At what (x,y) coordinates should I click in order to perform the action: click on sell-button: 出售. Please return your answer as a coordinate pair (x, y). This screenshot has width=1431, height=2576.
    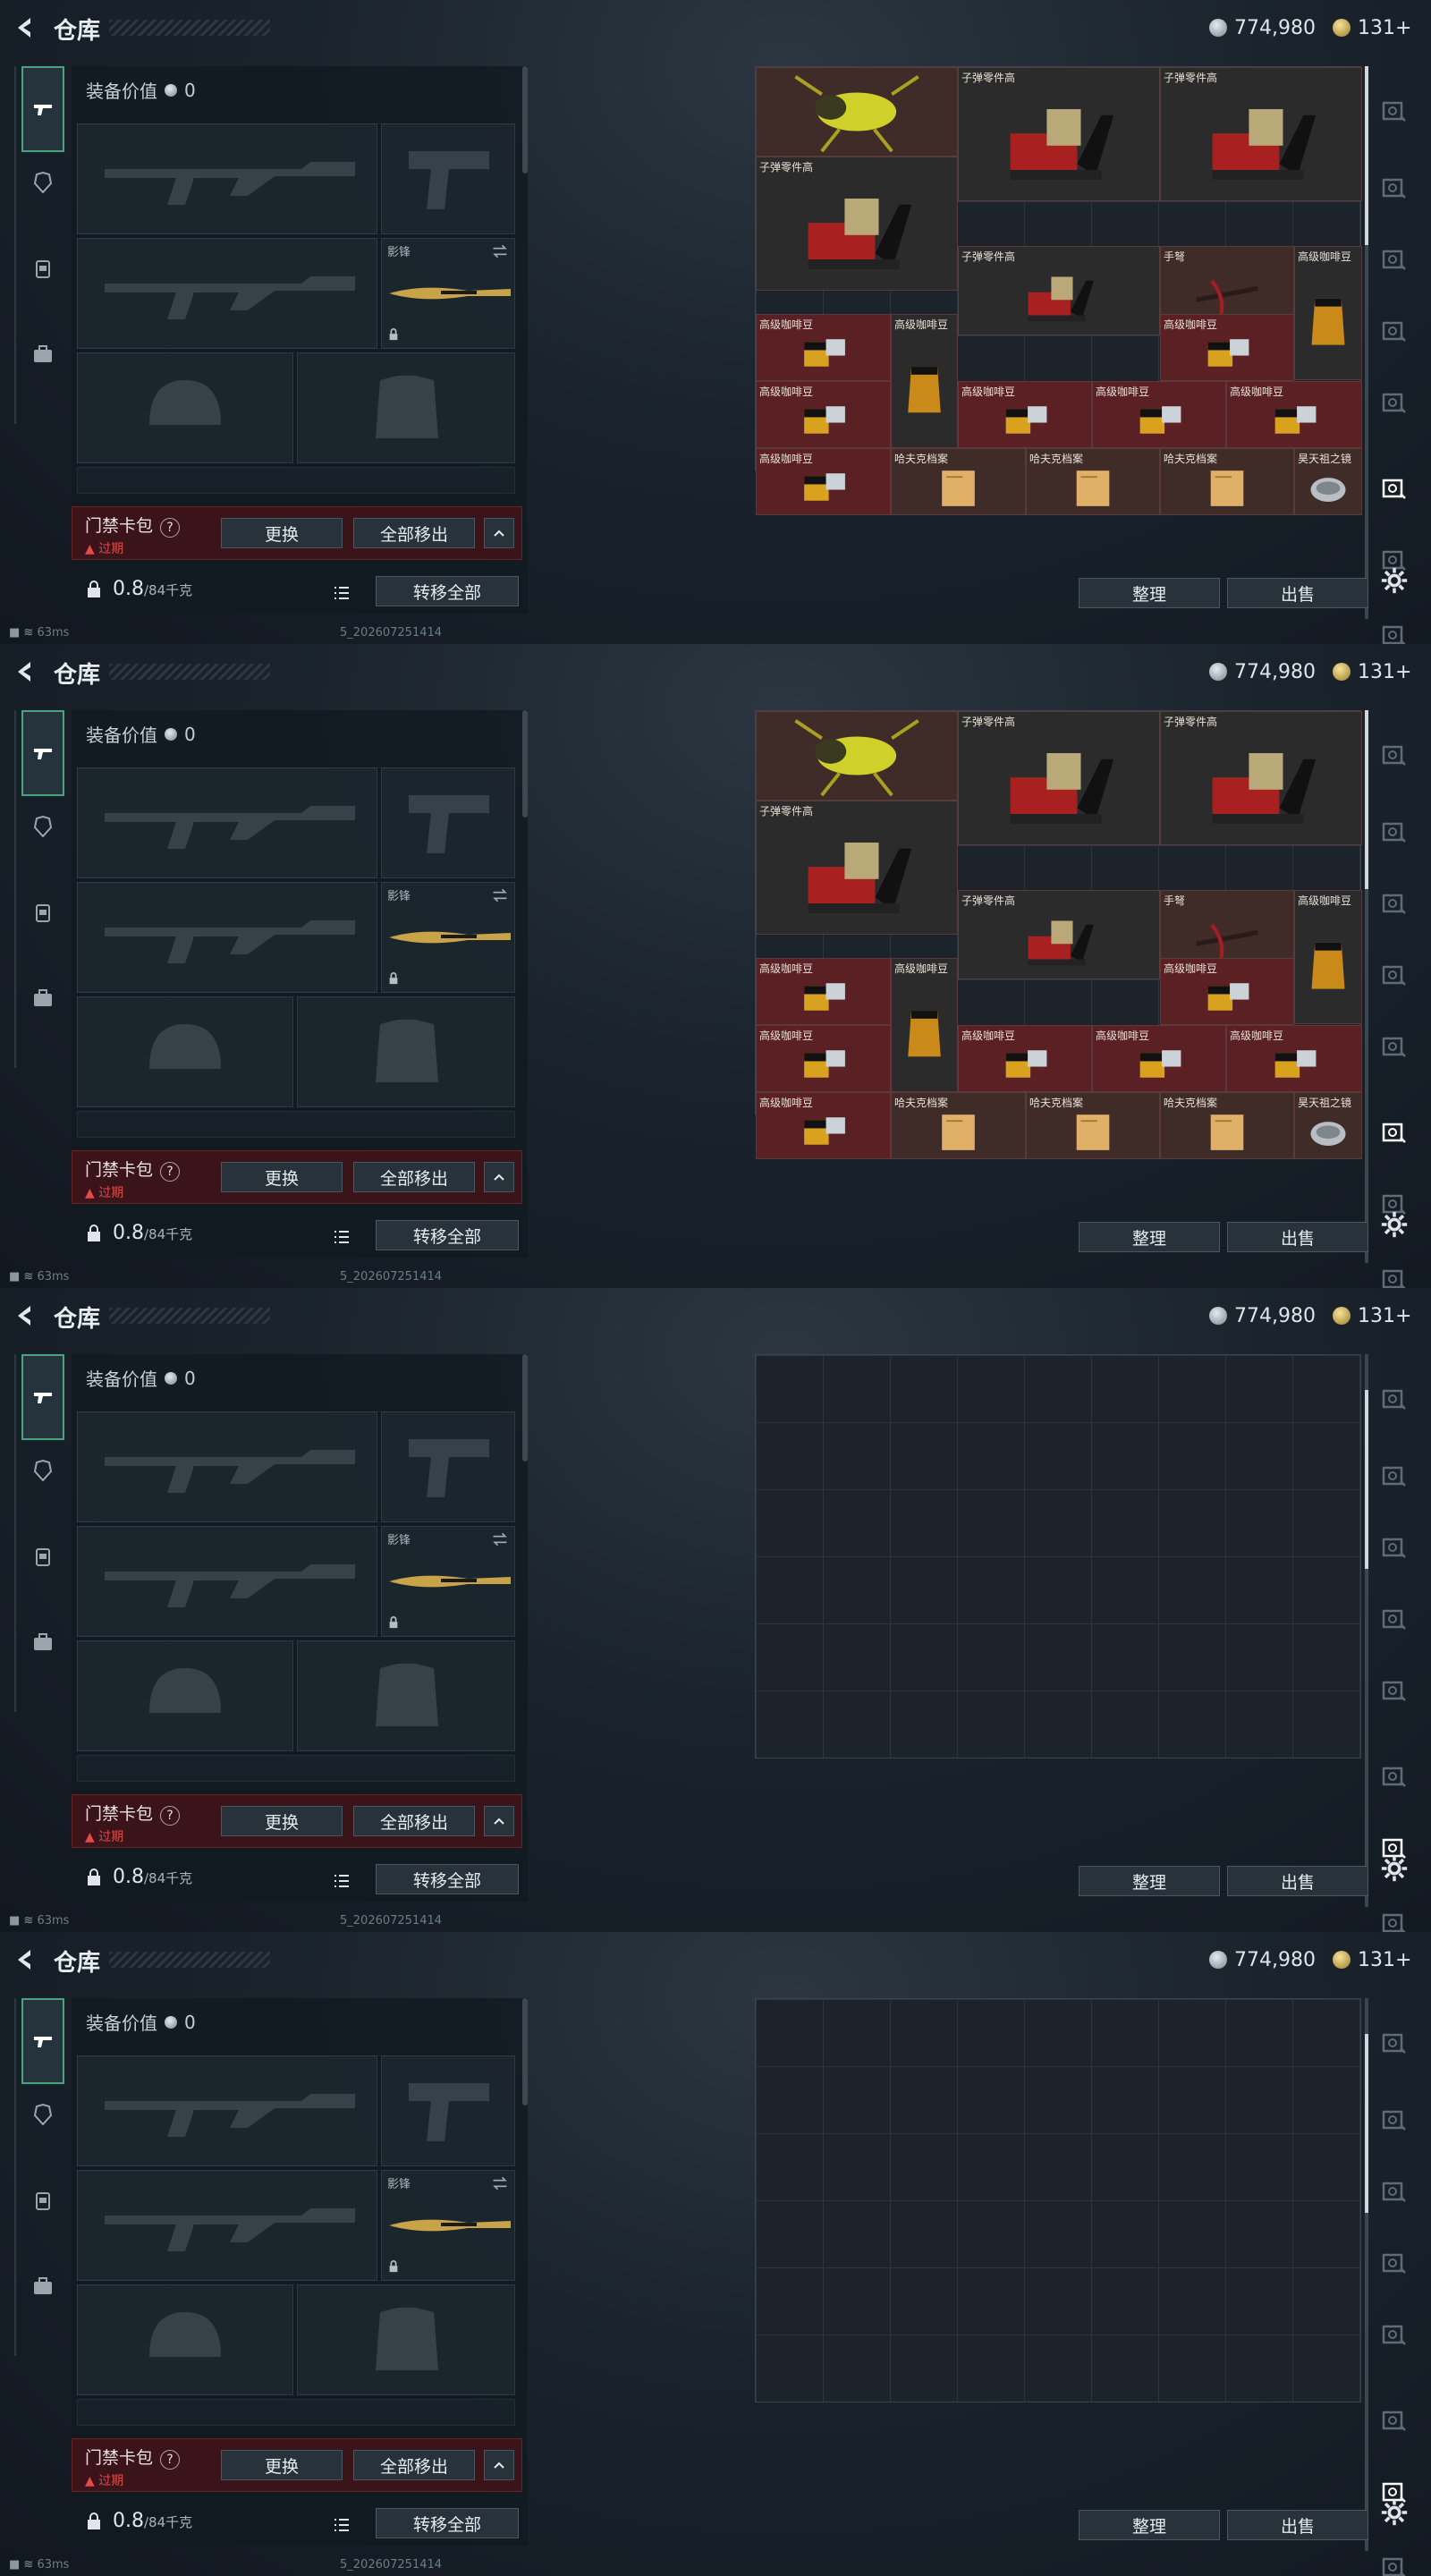
    Looking at the image, I should click on (1297, 2525).